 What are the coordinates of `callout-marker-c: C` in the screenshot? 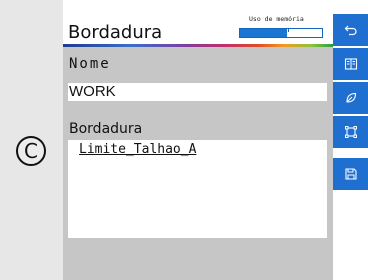 It's located at (31, 151).